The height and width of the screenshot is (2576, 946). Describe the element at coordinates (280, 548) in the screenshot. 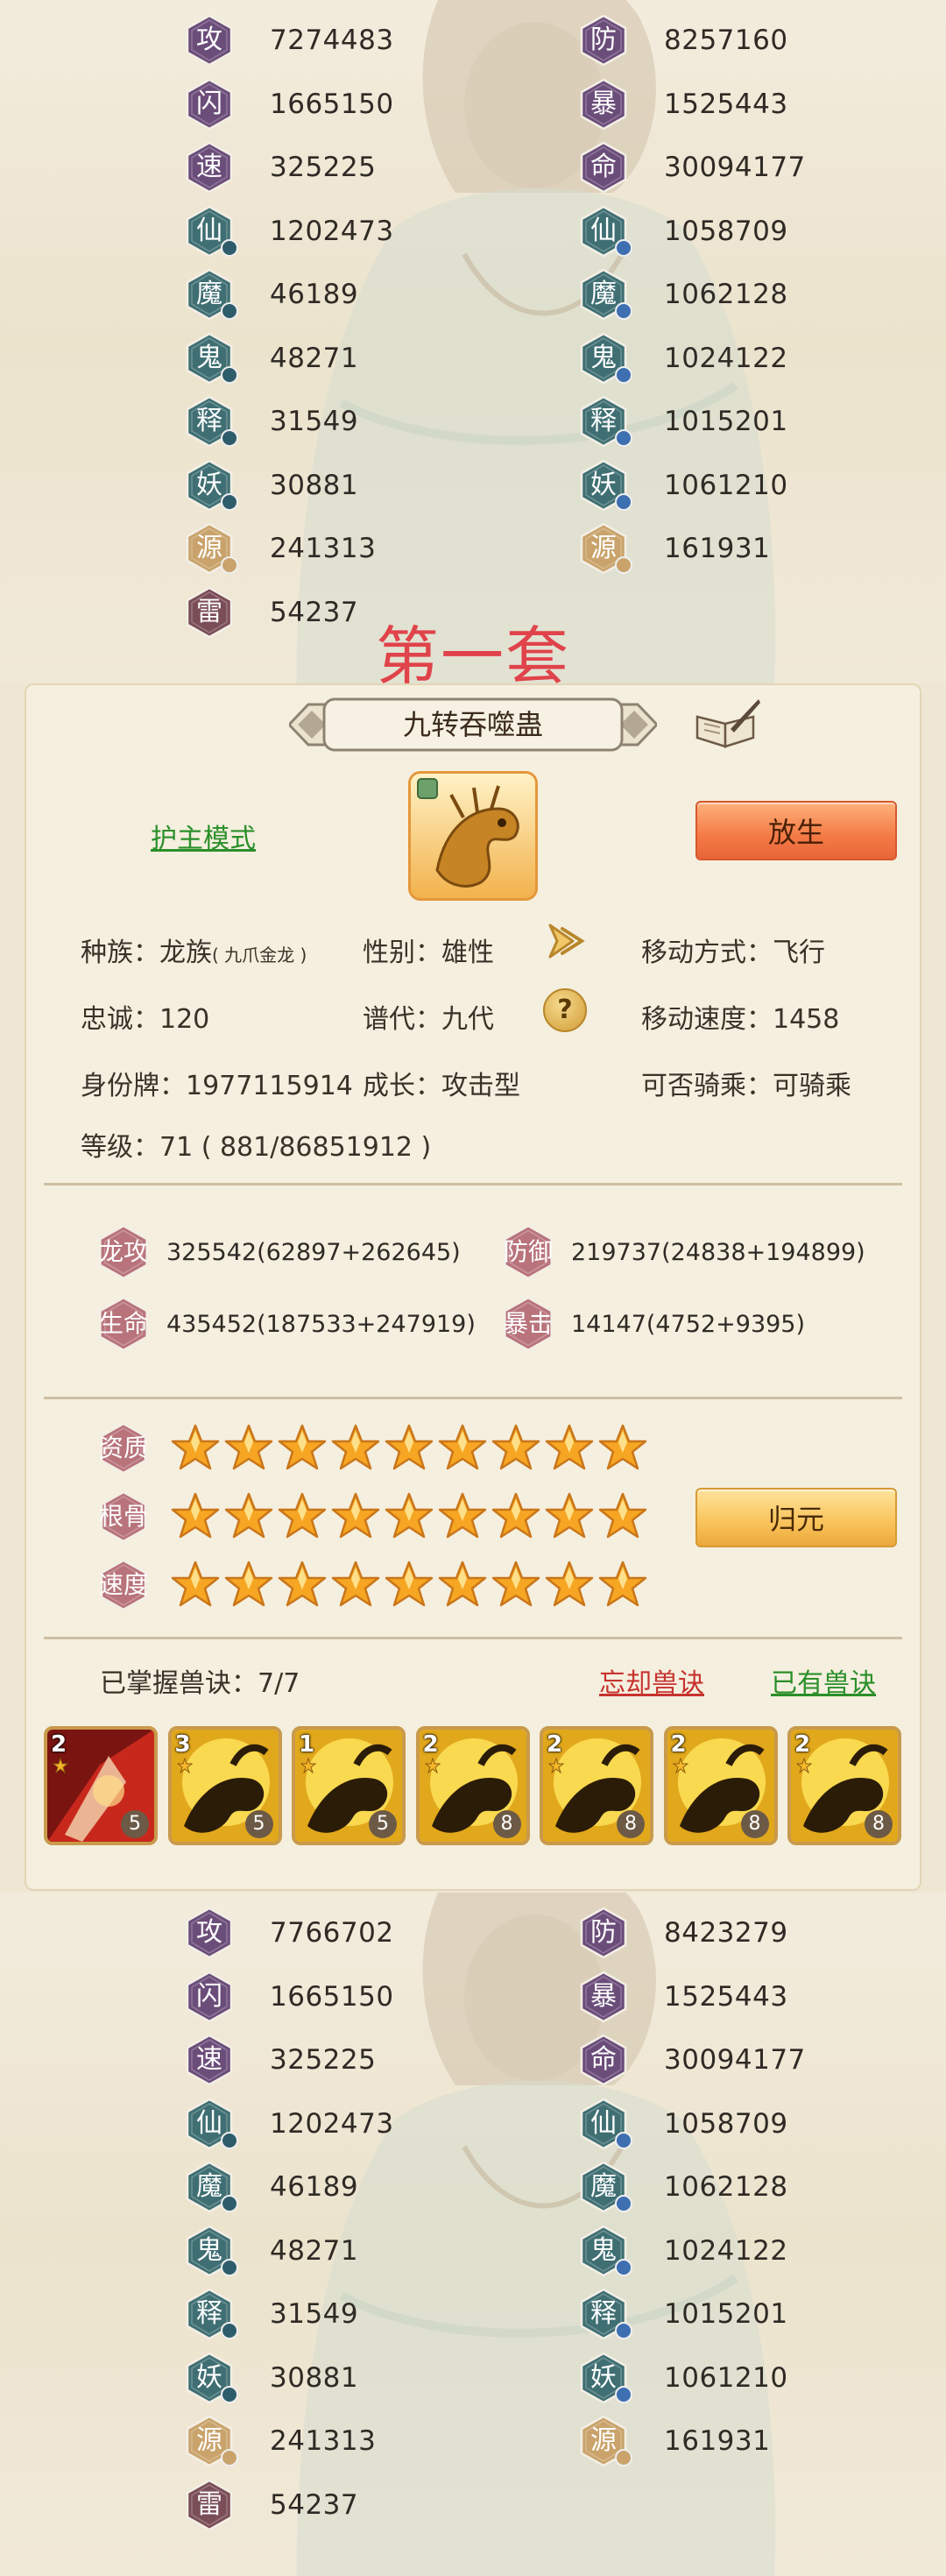

I see `stat-row-left: 源 241313` at that location.